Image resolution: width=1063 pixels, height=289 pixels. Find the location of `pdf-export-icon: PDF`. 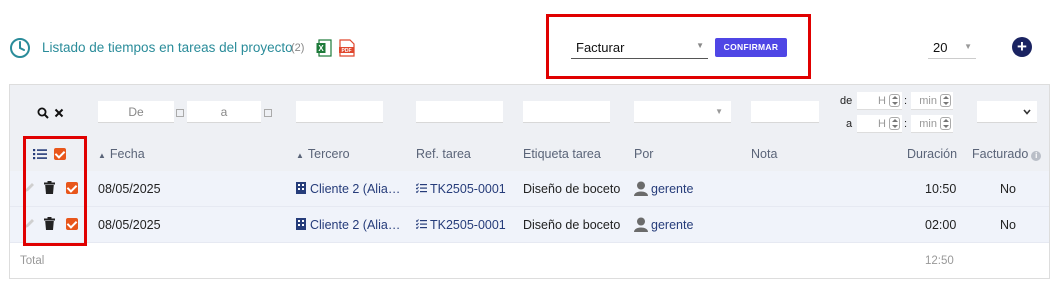

pdf-export-icon: PDF is located at coordinates (346, 48).